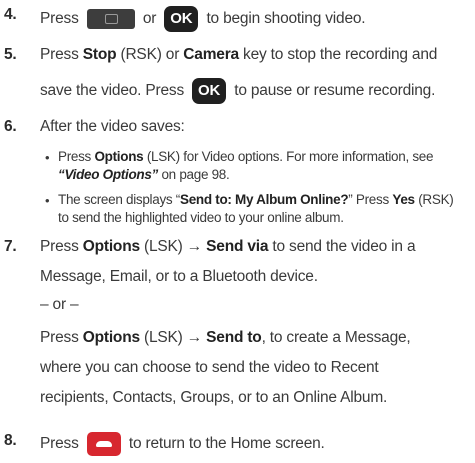  I want to click on step-text: Press or OK to begin shooting video., so click(203, 19).